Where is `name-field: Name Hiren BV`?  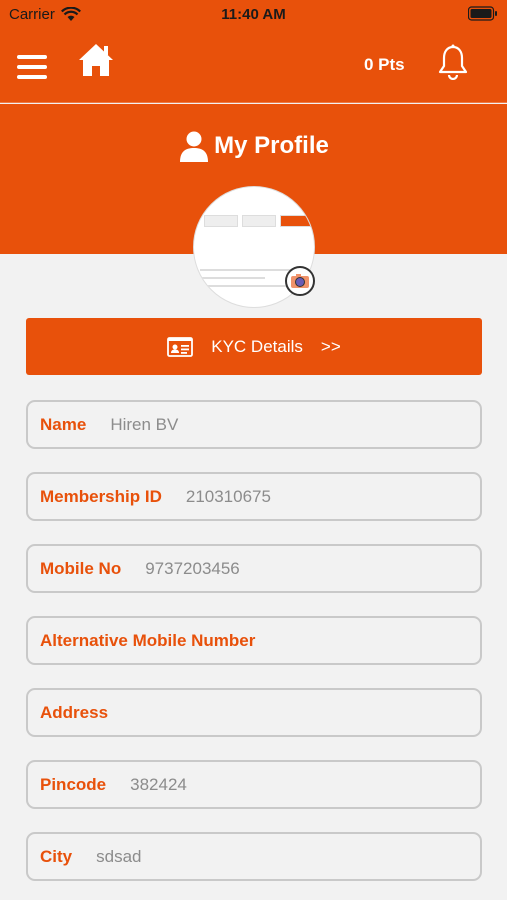
name-field: Name Hiren BV is located at coordinates (254, 424).